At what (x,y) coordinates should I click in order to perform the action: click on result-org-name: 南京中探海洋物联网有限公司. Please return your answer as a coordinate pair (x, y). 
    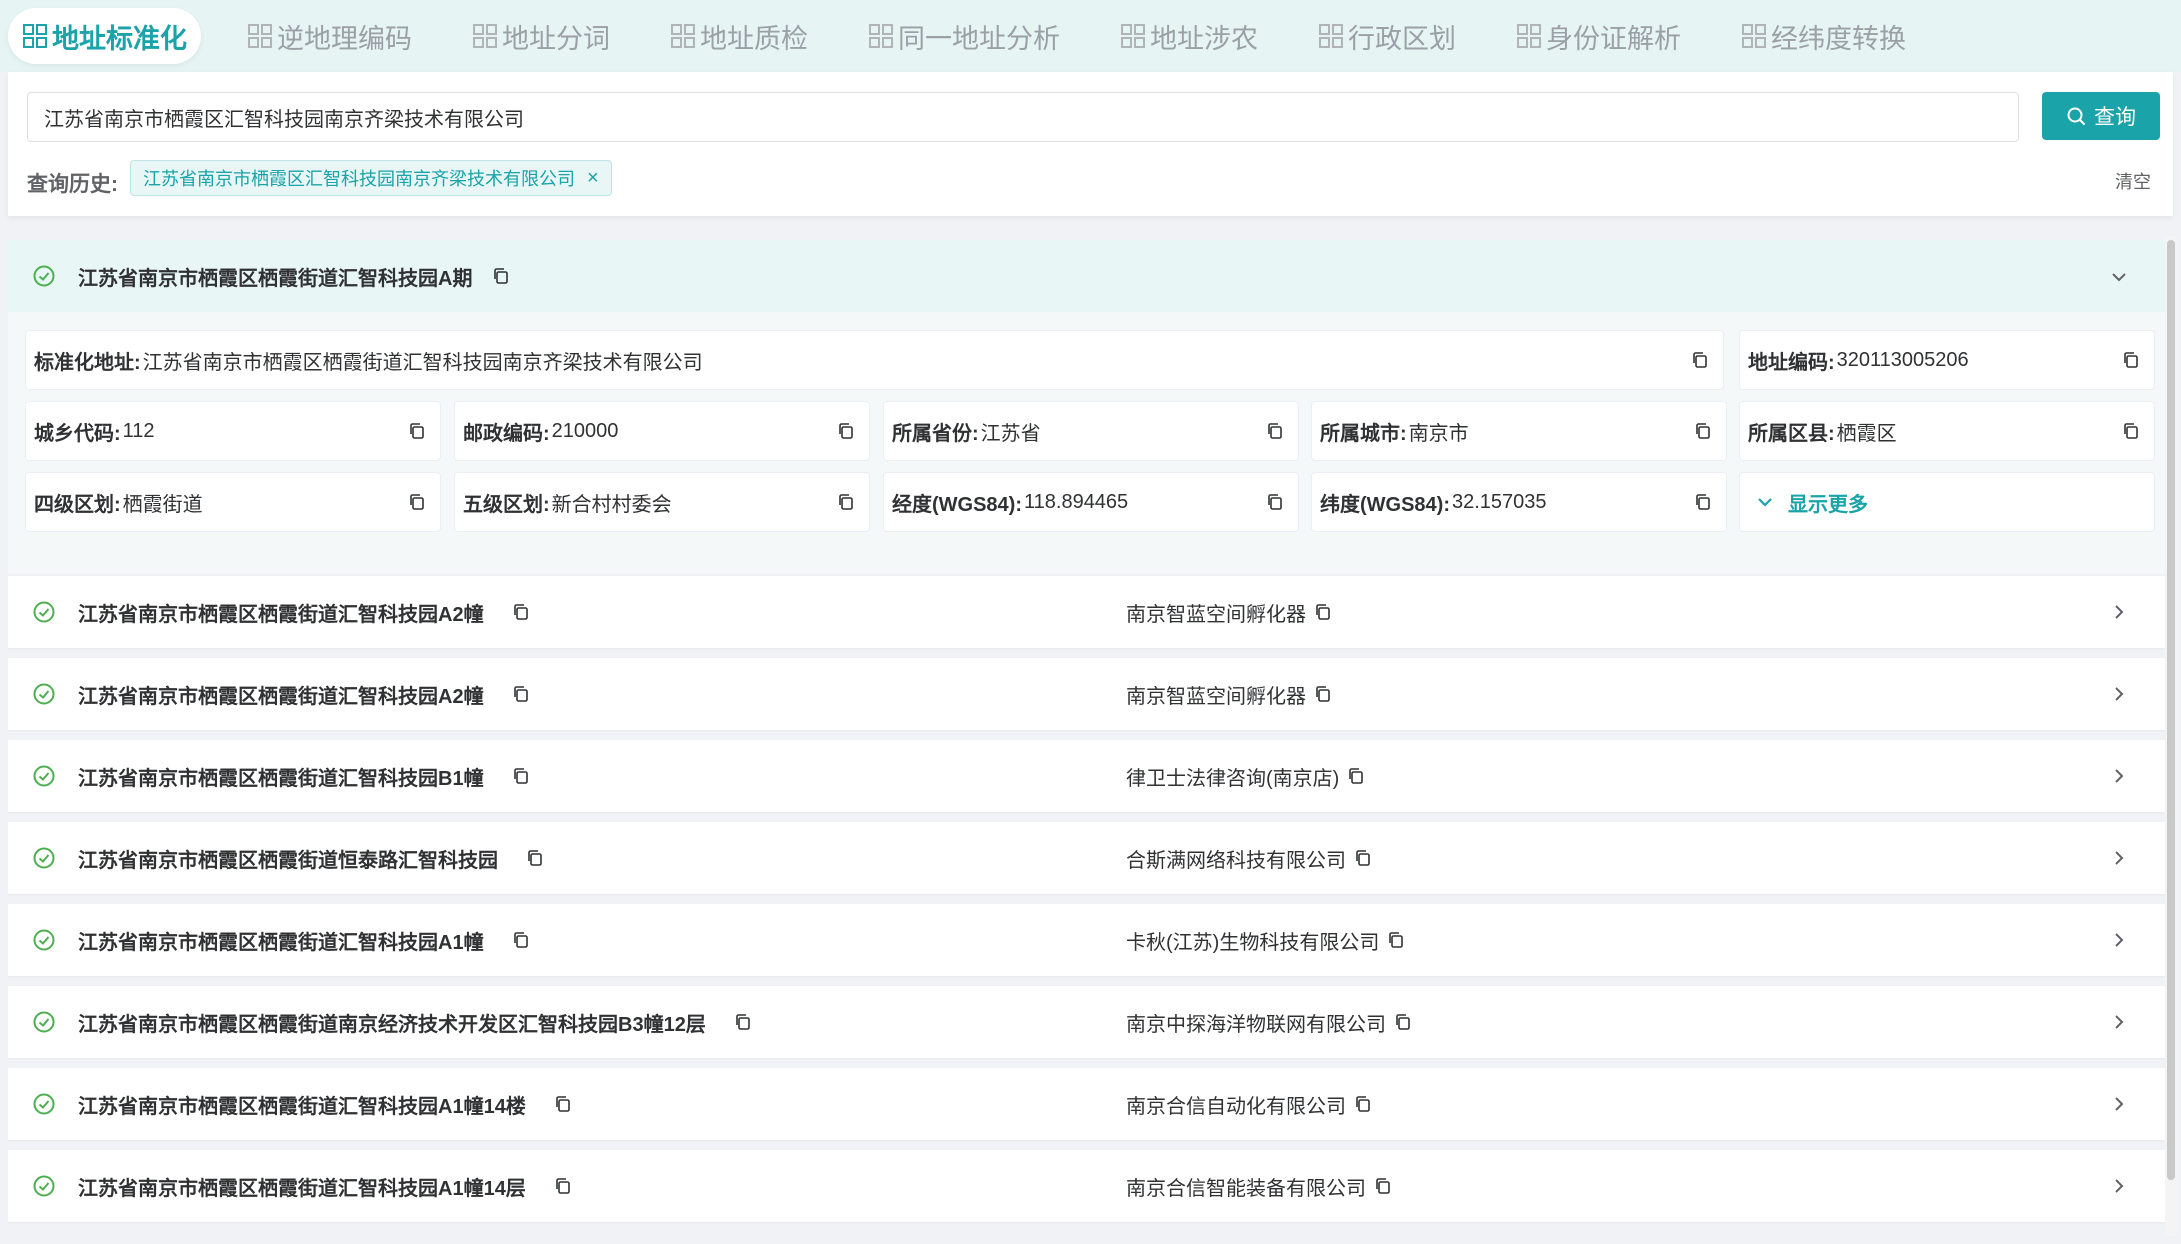
    Looking at the image, I should click on (1256, 1024).